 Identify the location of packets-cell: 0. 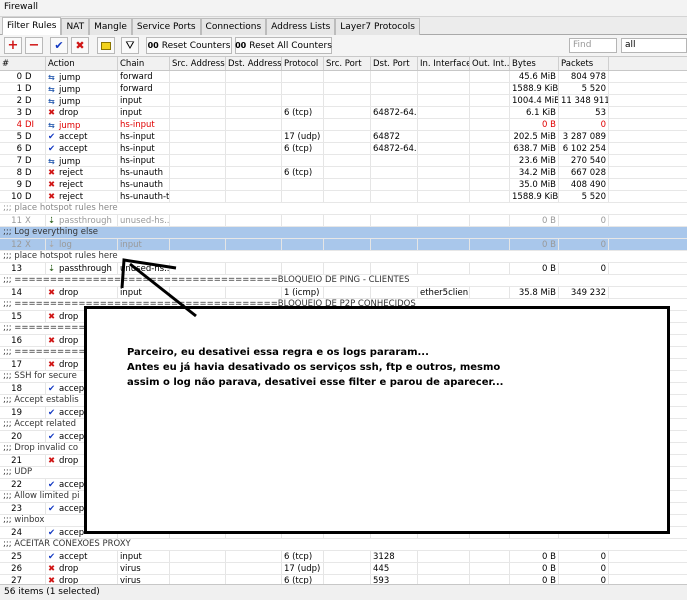
(584, 568).